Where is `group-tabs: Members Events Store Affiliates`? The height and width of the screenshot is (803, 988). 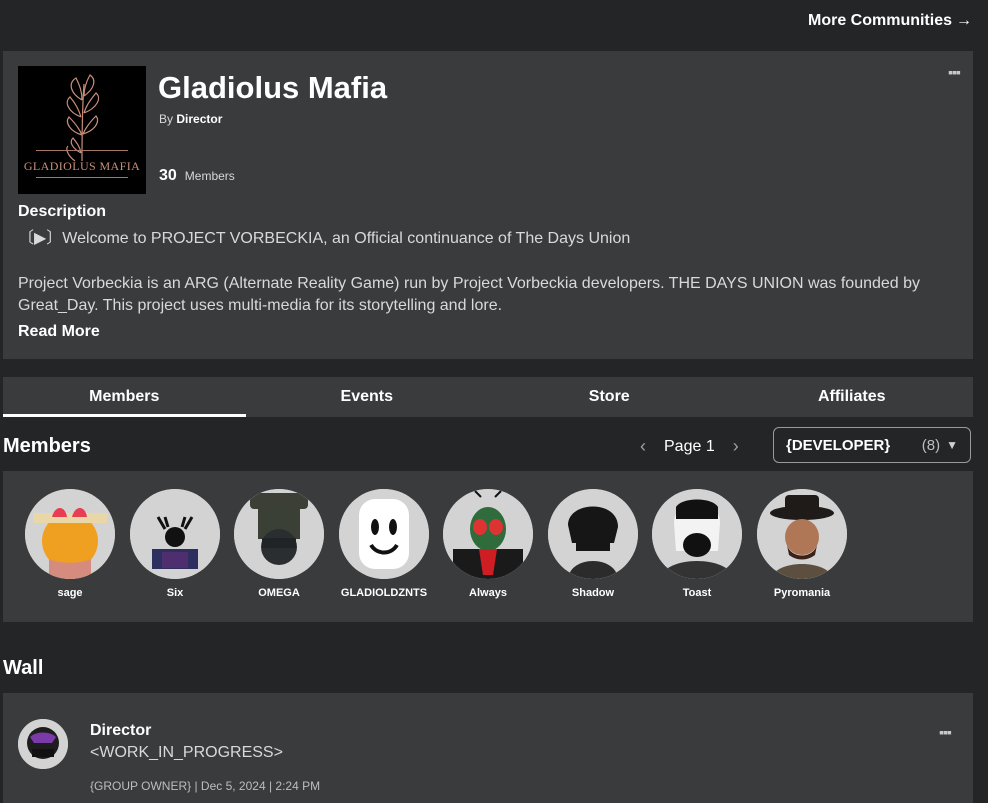
group-tabs: Members Events Store Affiliates is located at coordinates (488, 397).